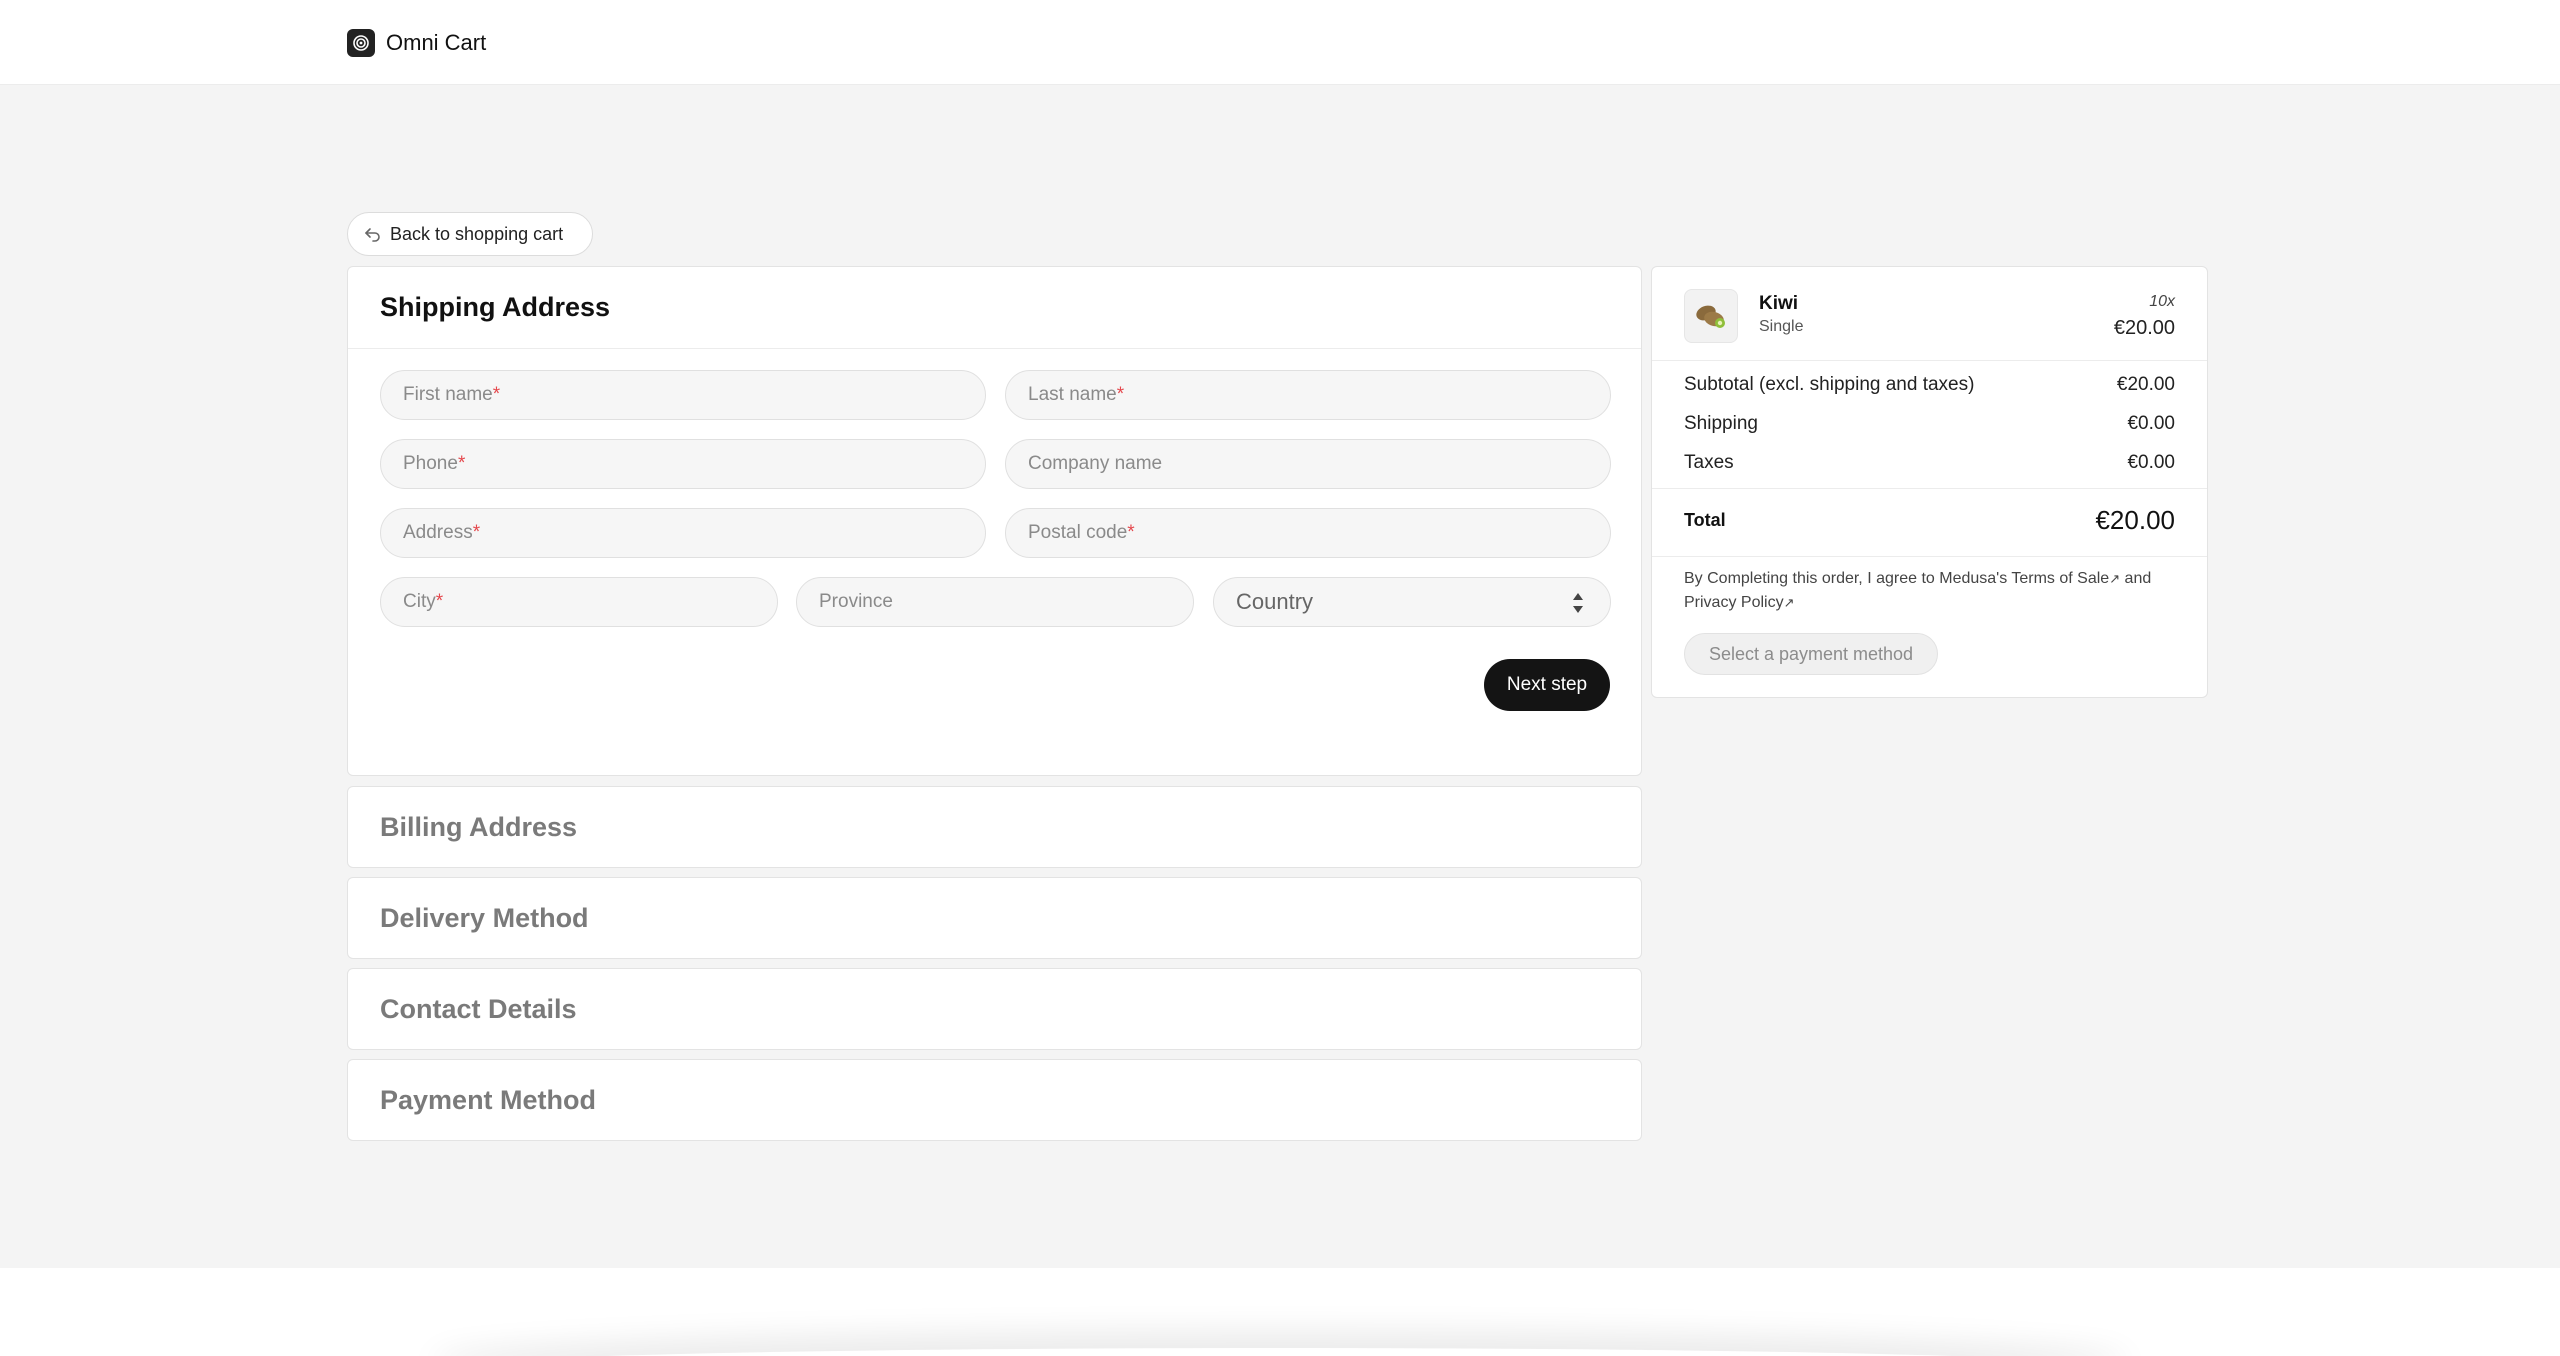  Describe the element at coordinates (1308, 533) in the screenshot. I see `postal-code-field: Postal code *` at that location.